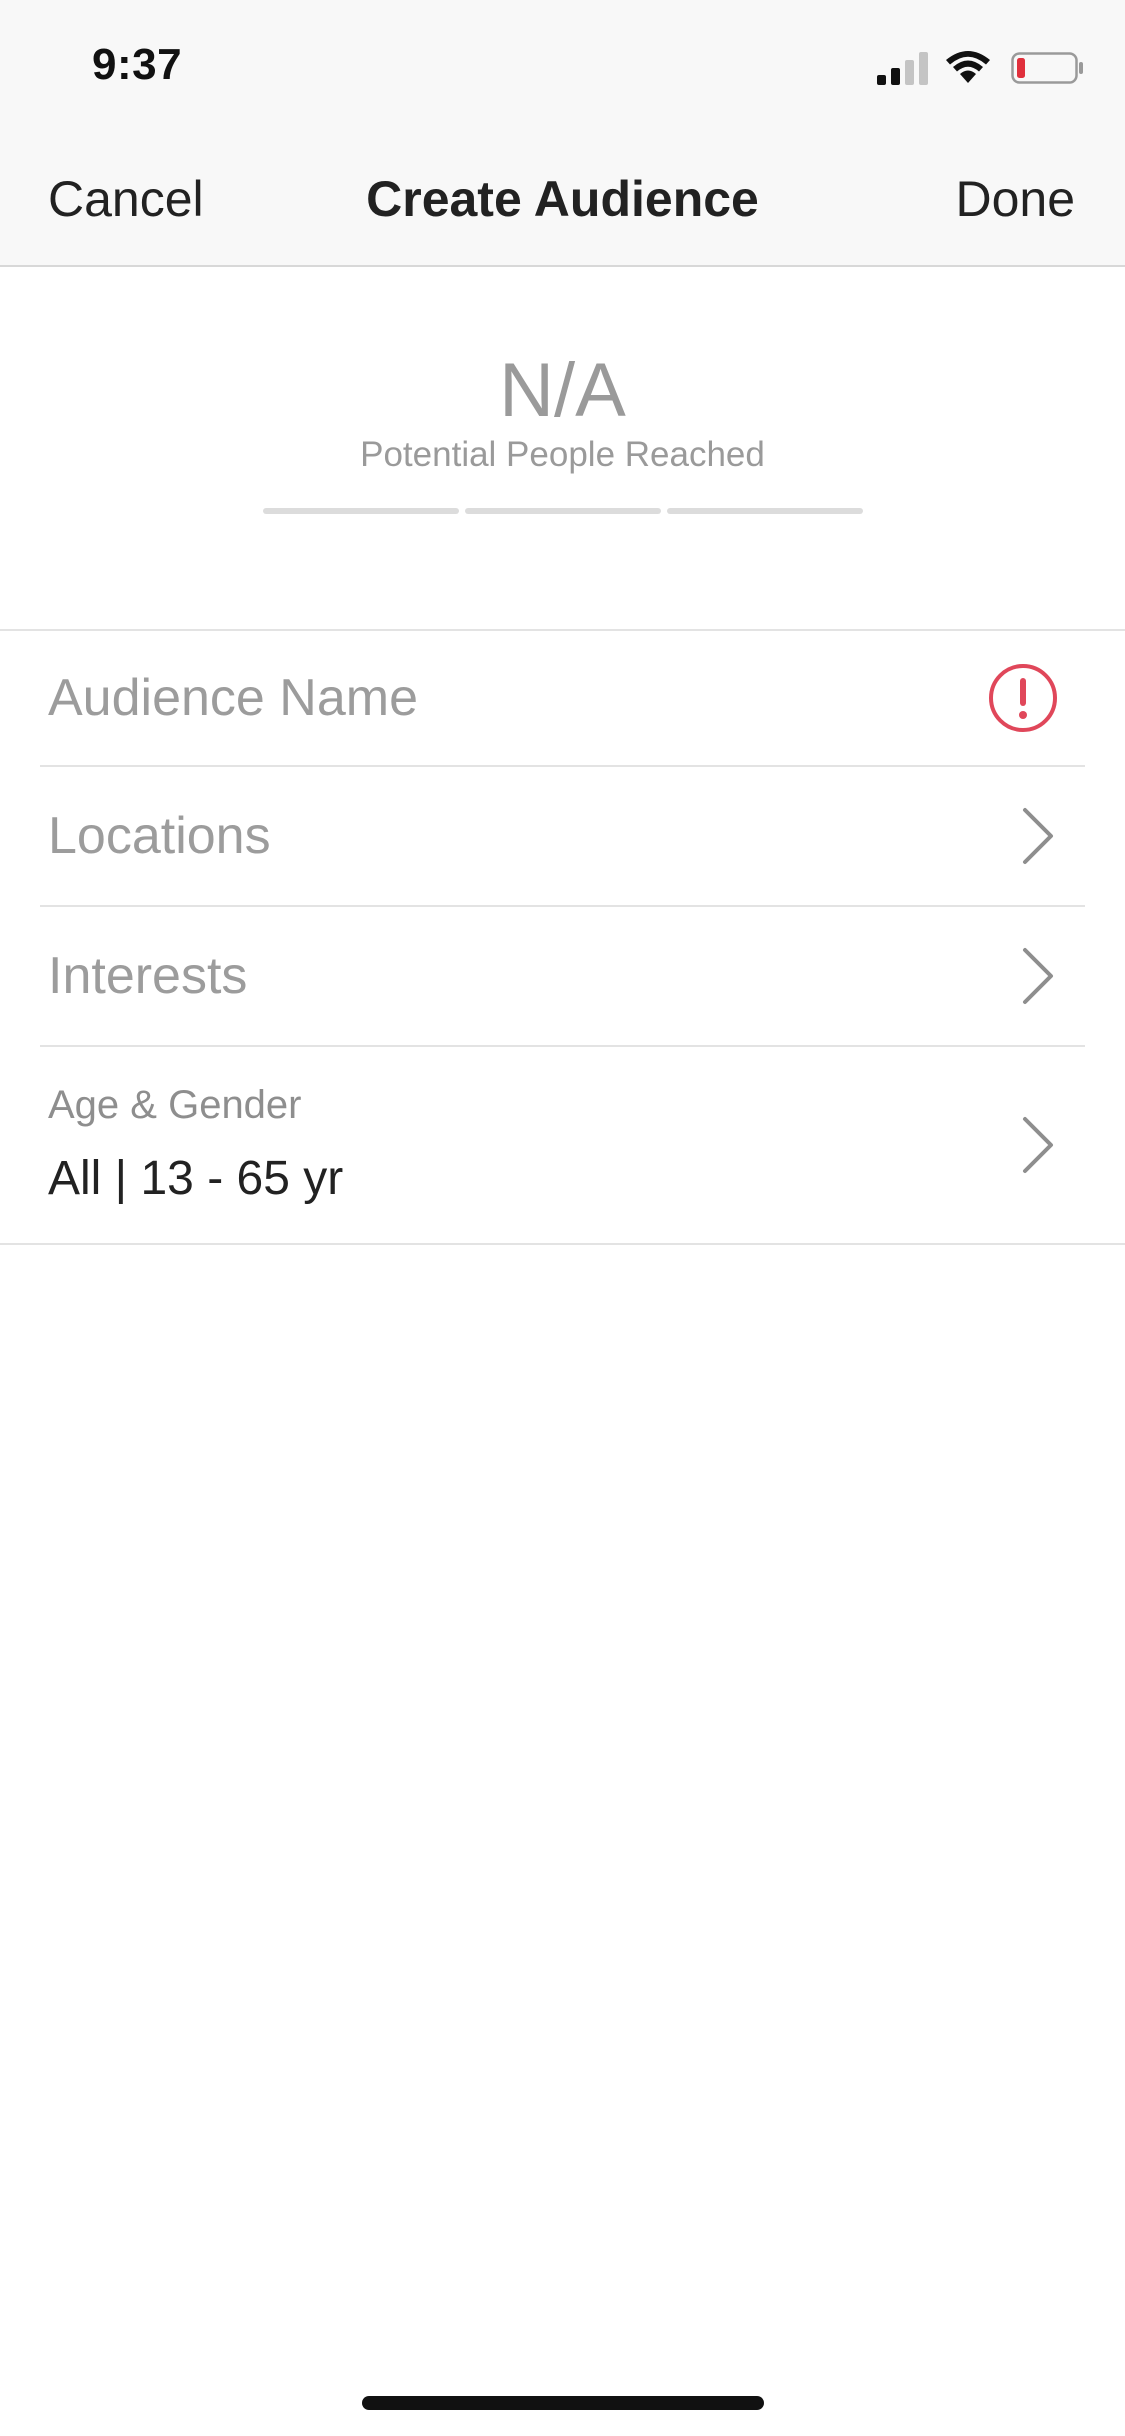 The width and height of the screenshot is (1125, 2436). Describe the element at coordinates (1015, 199) in the screenshot. I see `done-button: Done` at that location.